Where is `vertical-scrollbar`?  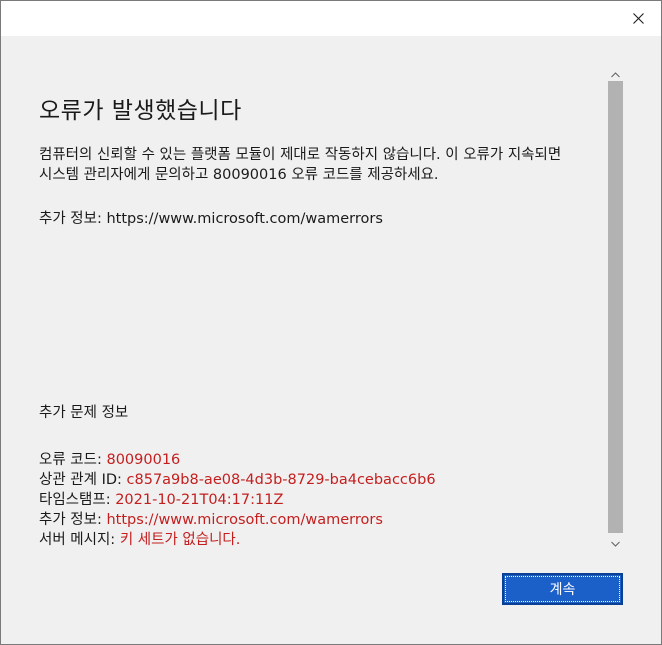 vertical-scrollbar is located at coordinates (615, 307).